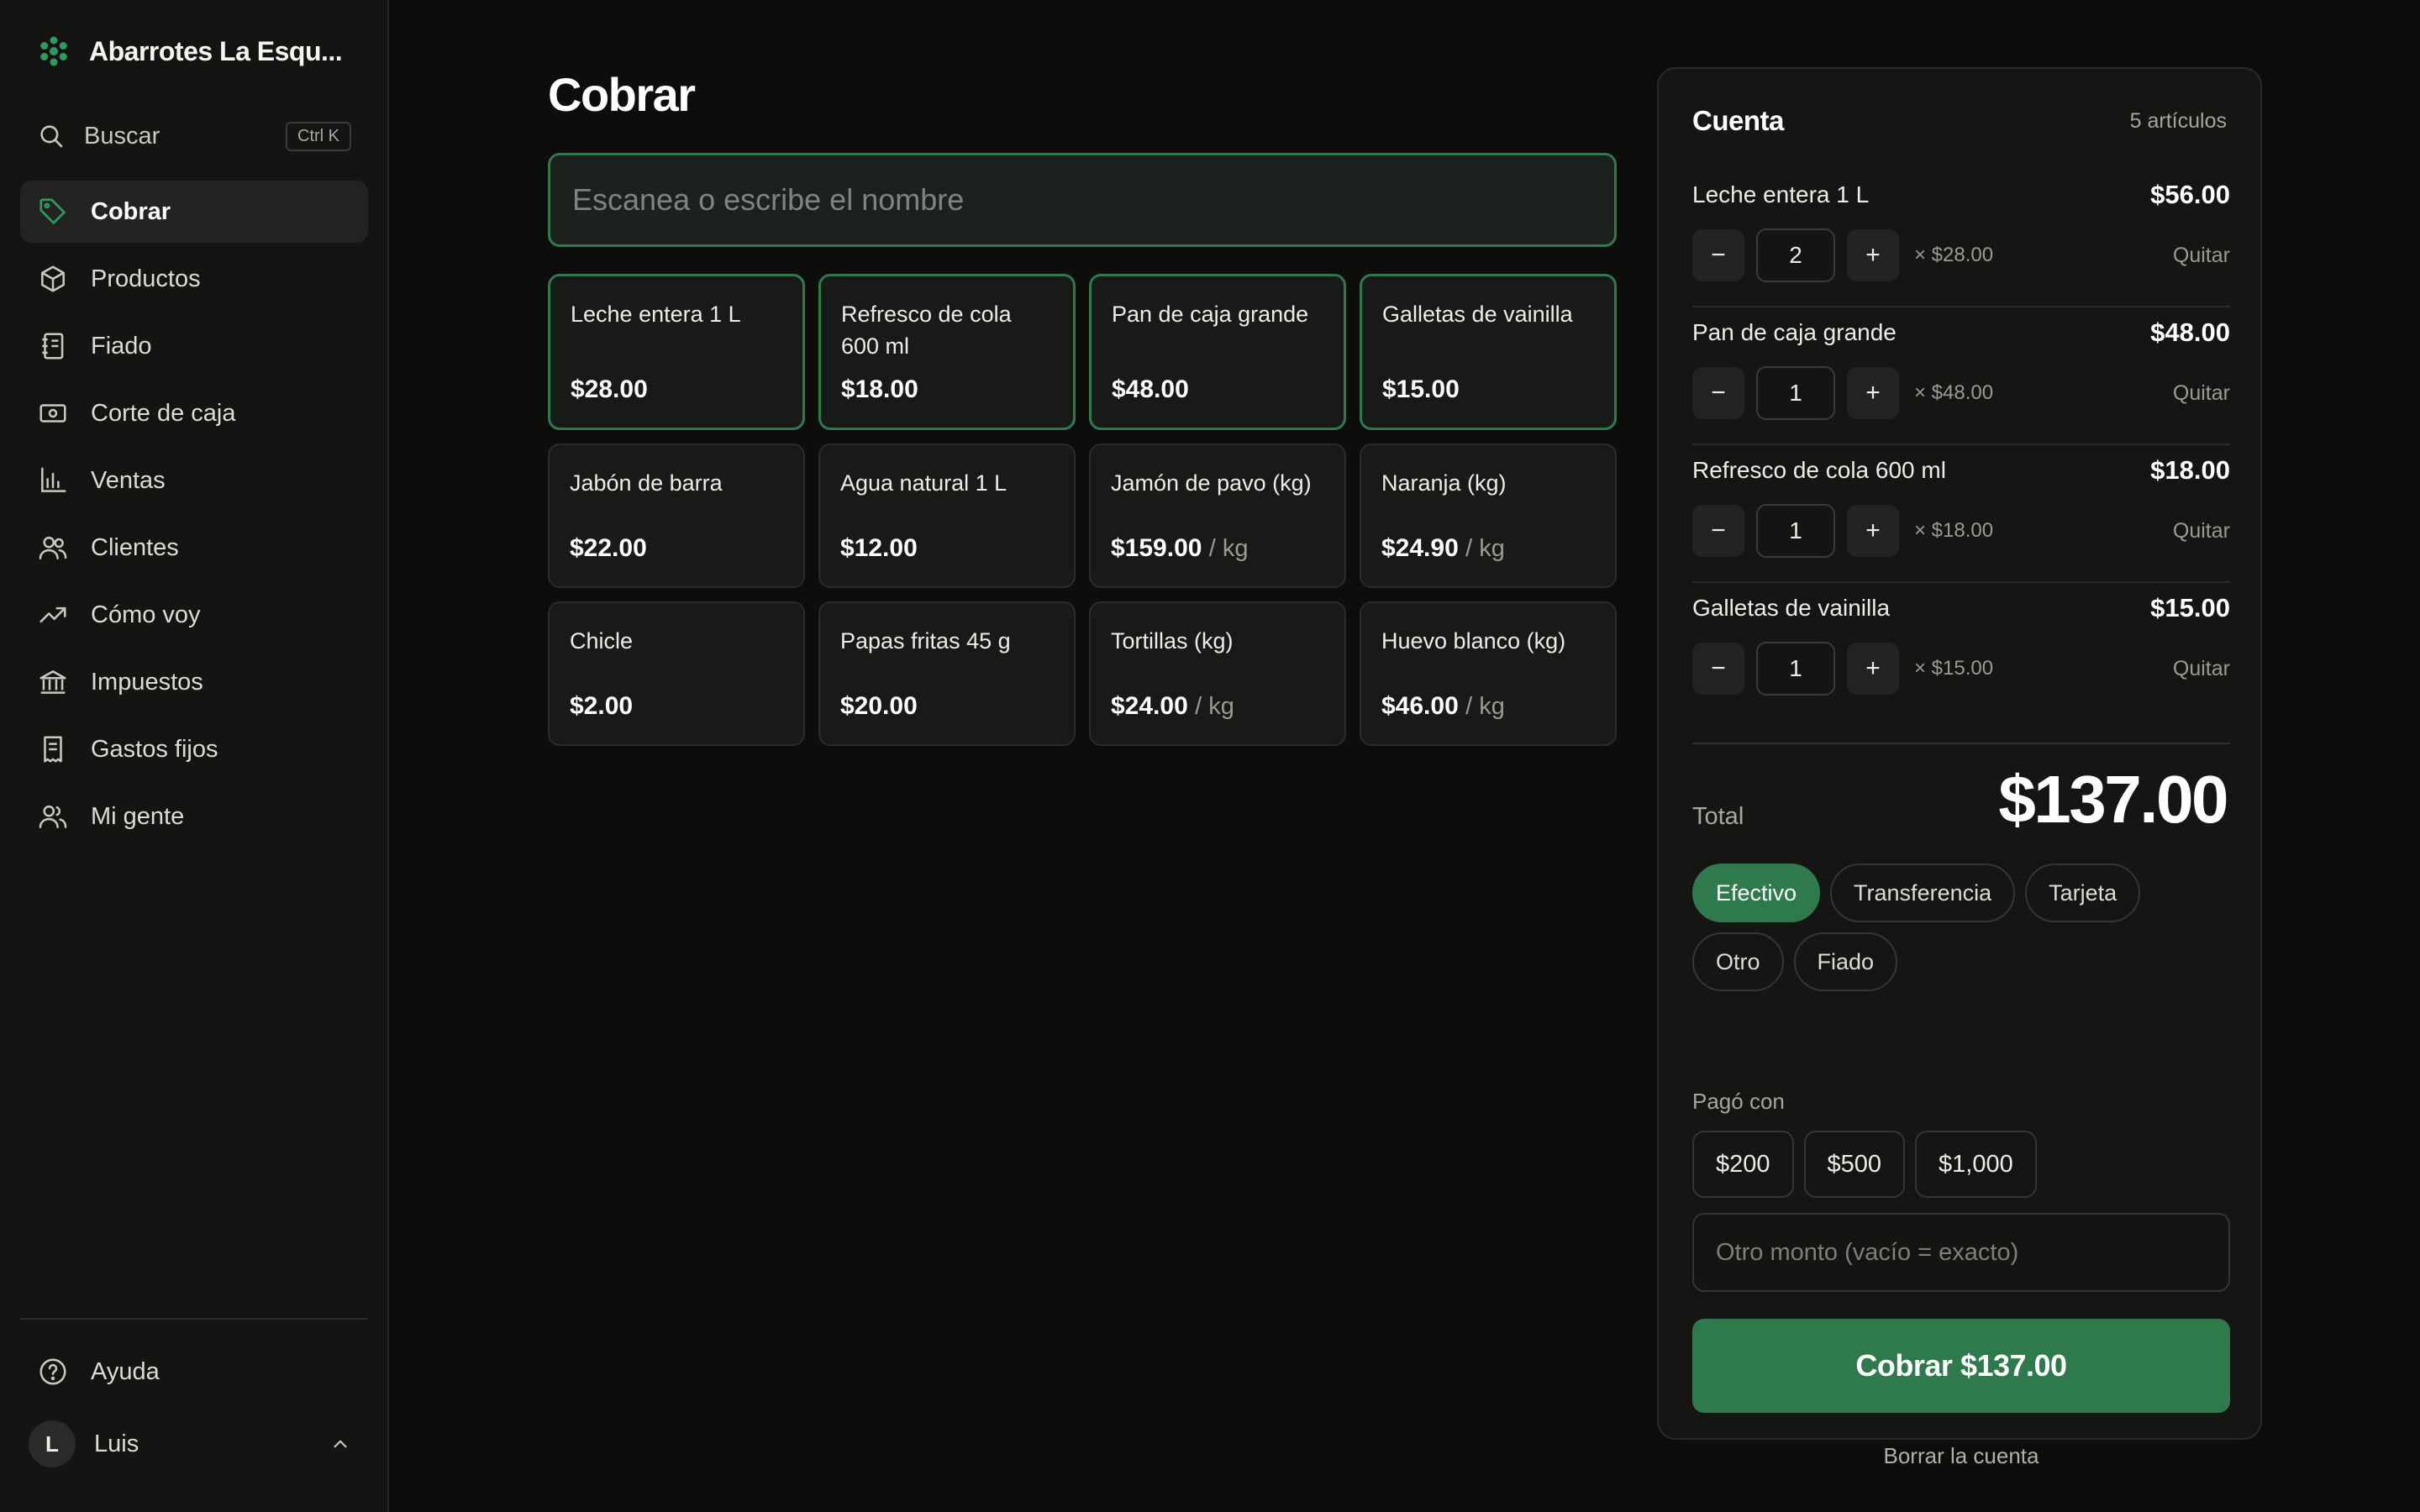 The height and width of the screenshot is (1512, 2420). I want to click on product-card: Jamón de pavo (kg) $159.00 / kg, so click(1217, 516).